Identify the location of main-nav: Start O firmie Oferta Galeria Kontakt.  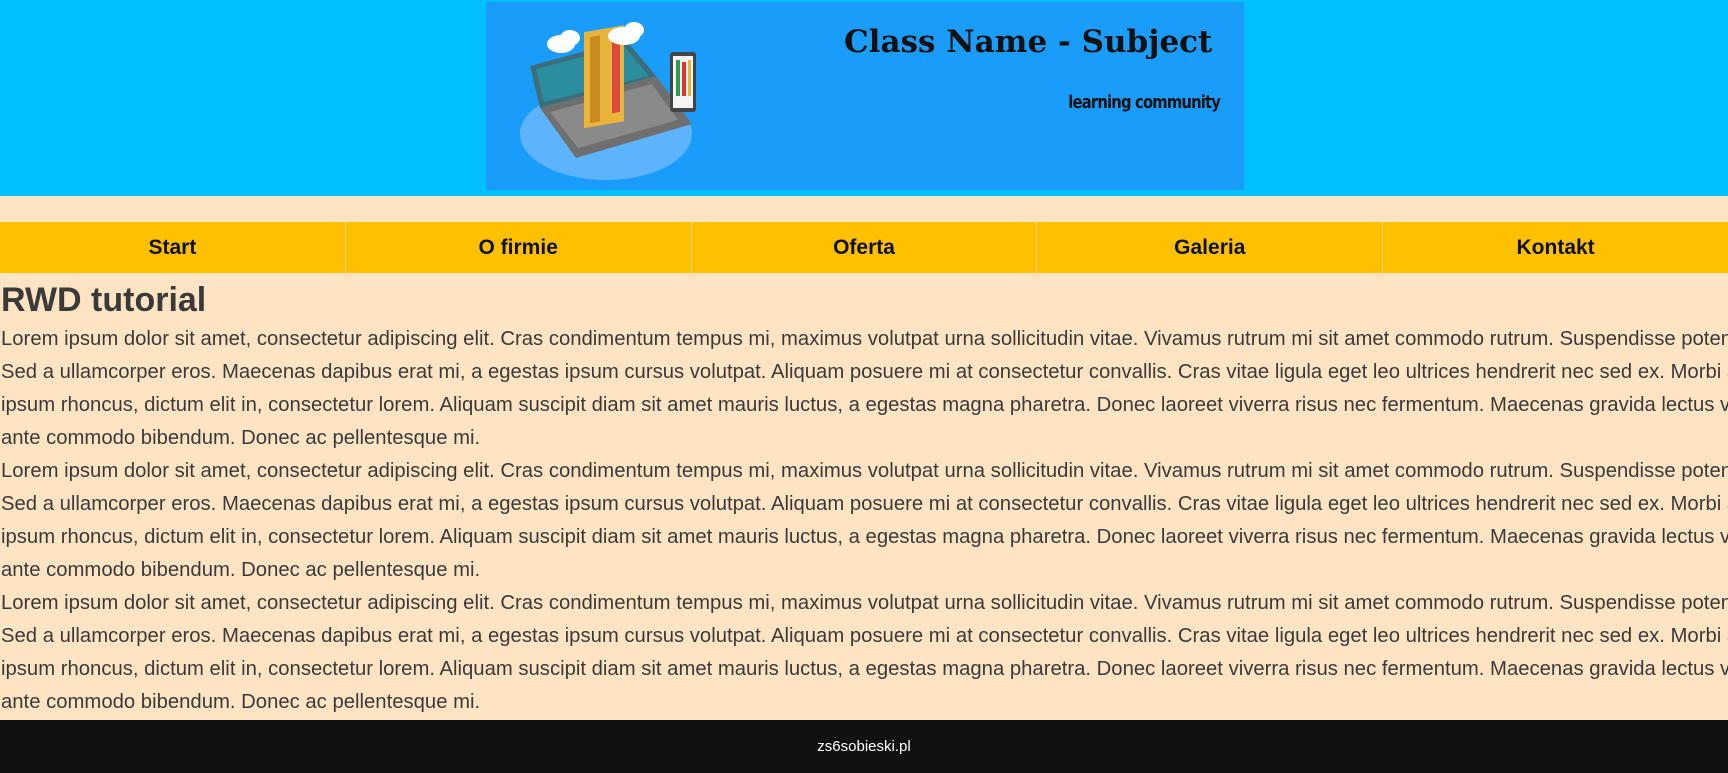
(864, 247).